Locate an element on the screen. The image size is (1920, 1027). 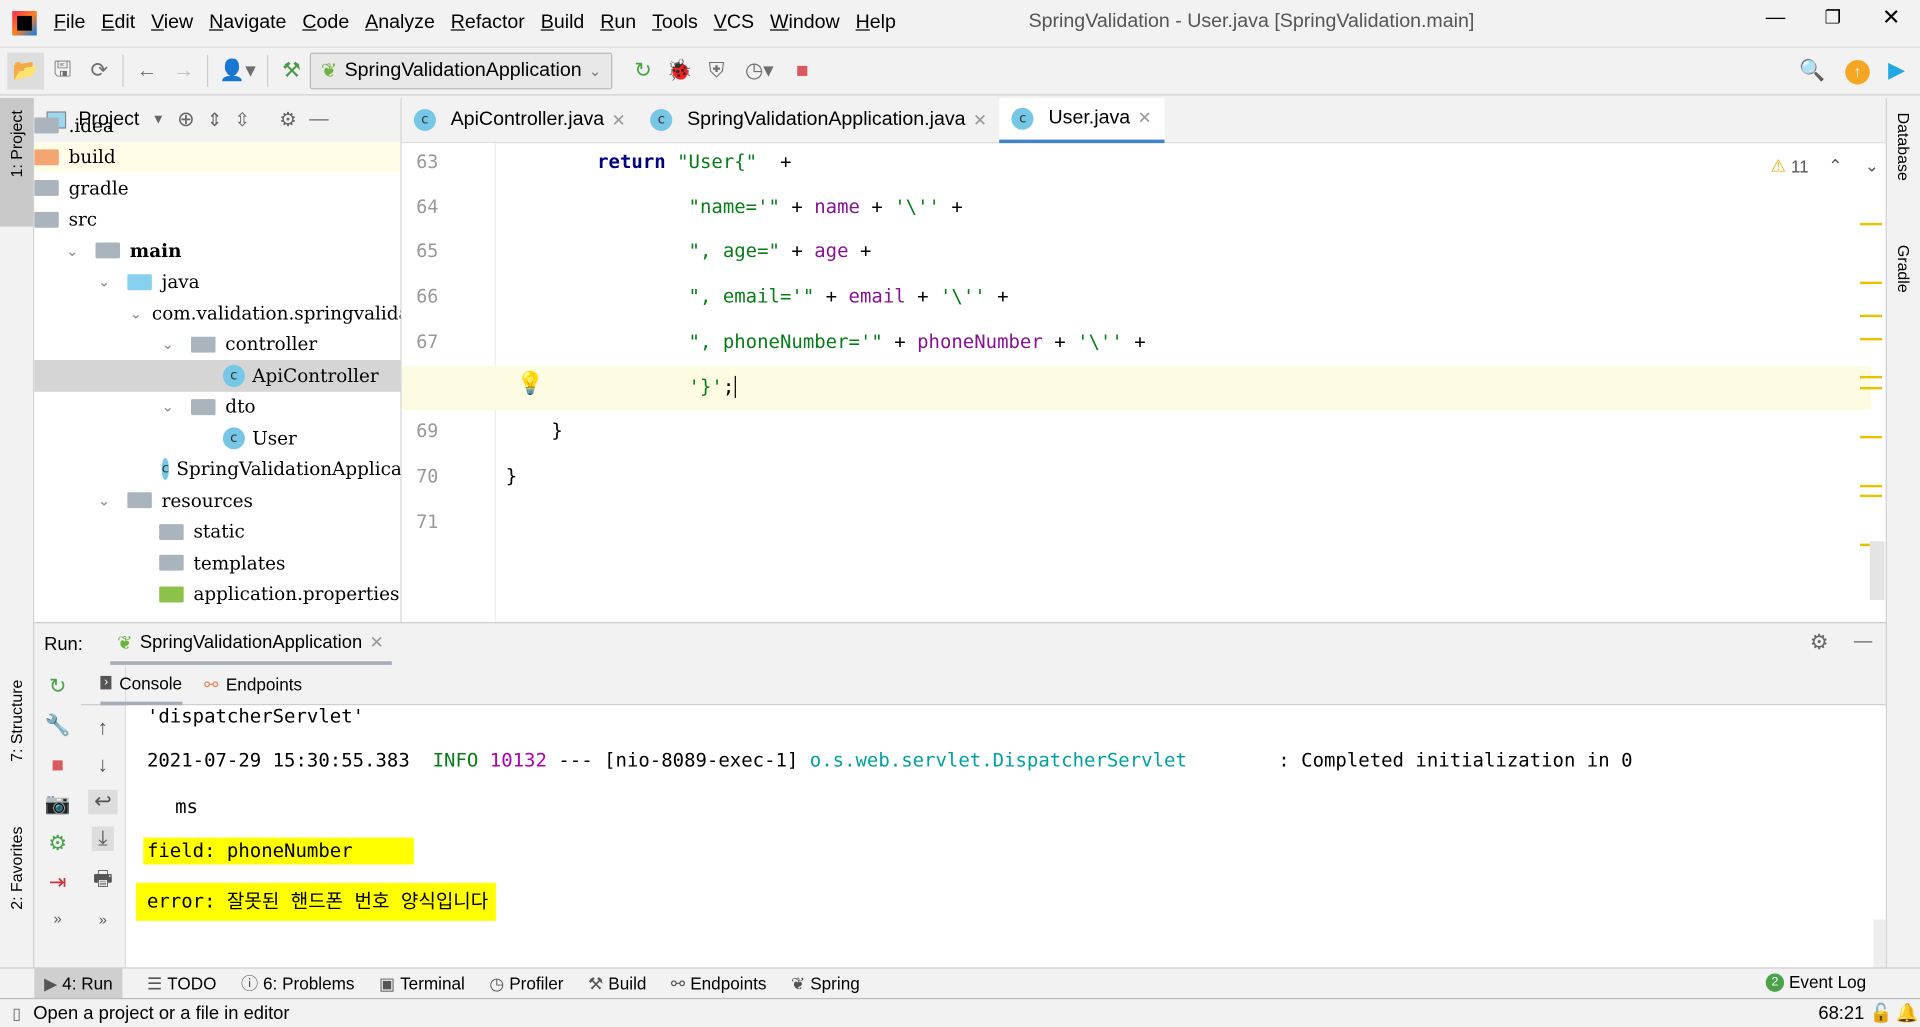
tree-item: application.properties is located at coordinates (217, 594).